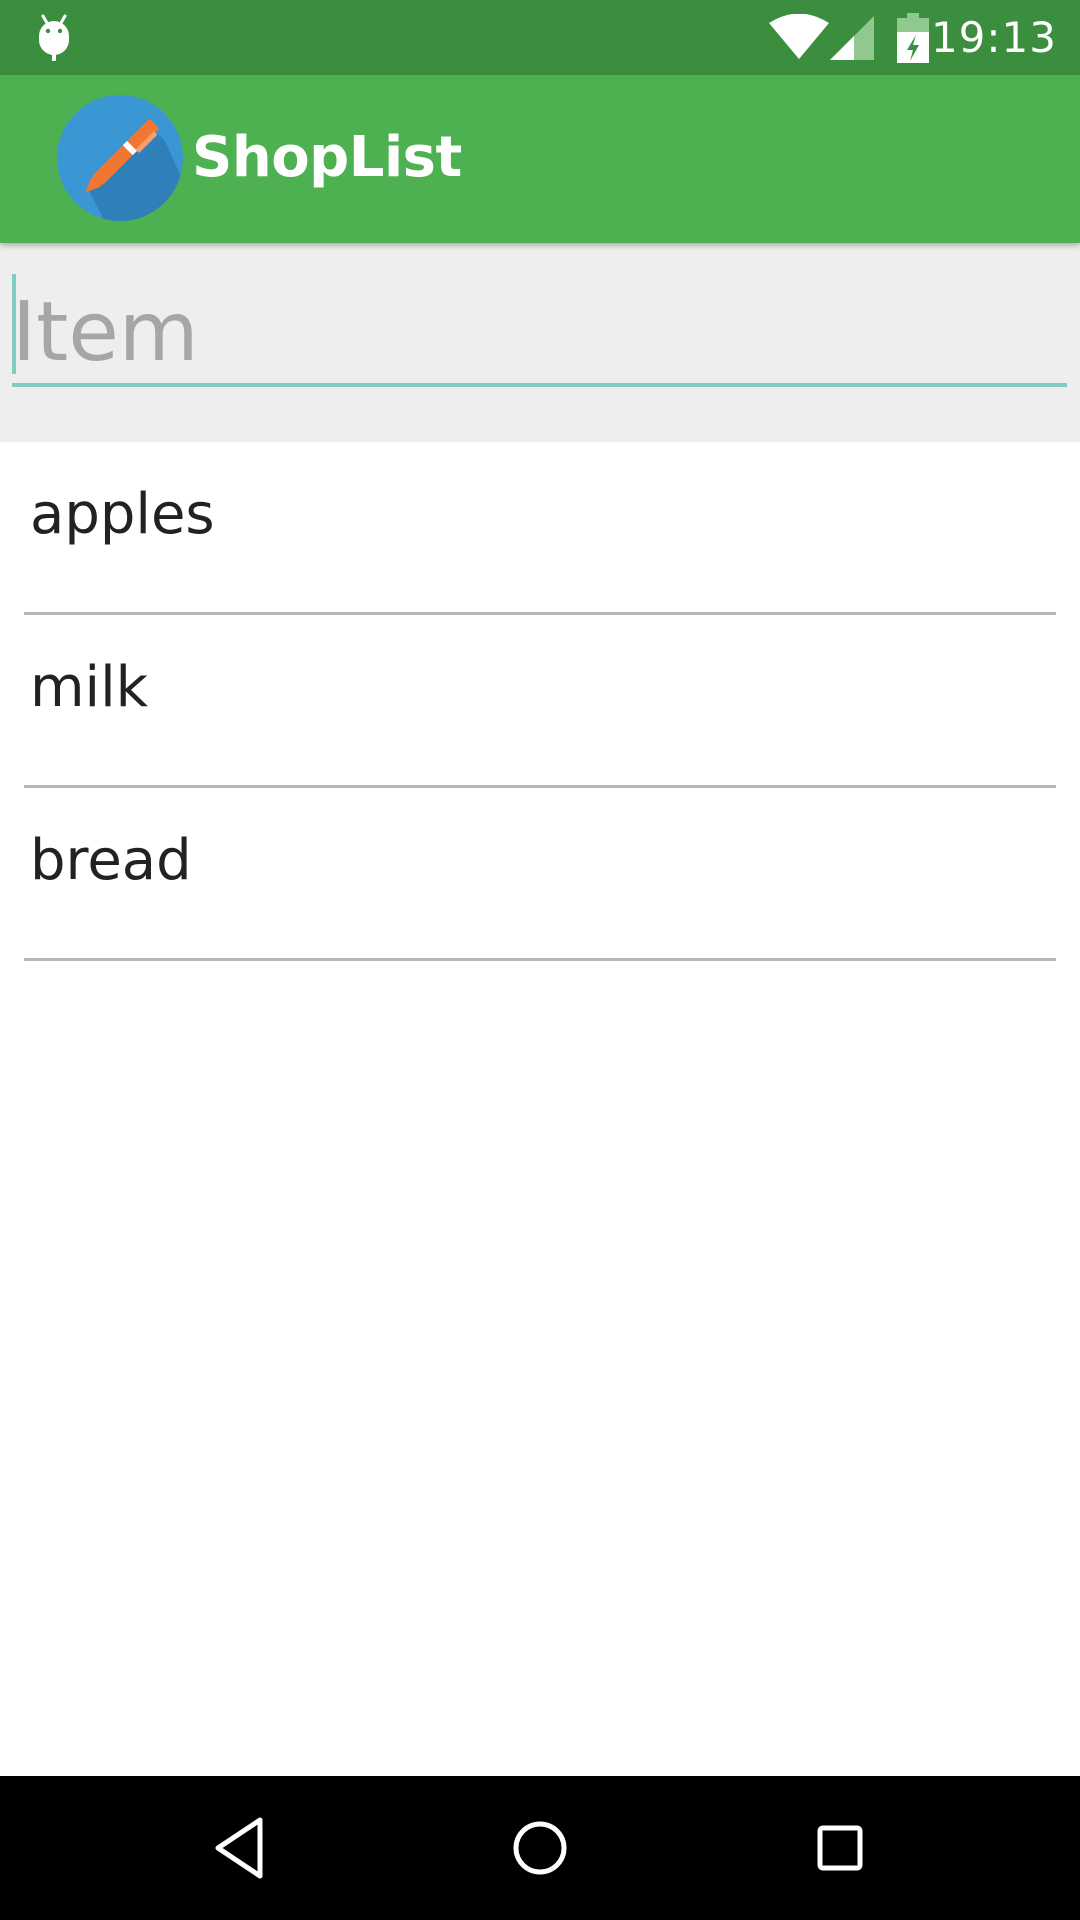 The width and height of the screenshot is (1080, 1920). What do you see at coordinates (540, 37) in the screenshot?
I see `status-bar: 19:13` at bounding box center [540, 37].